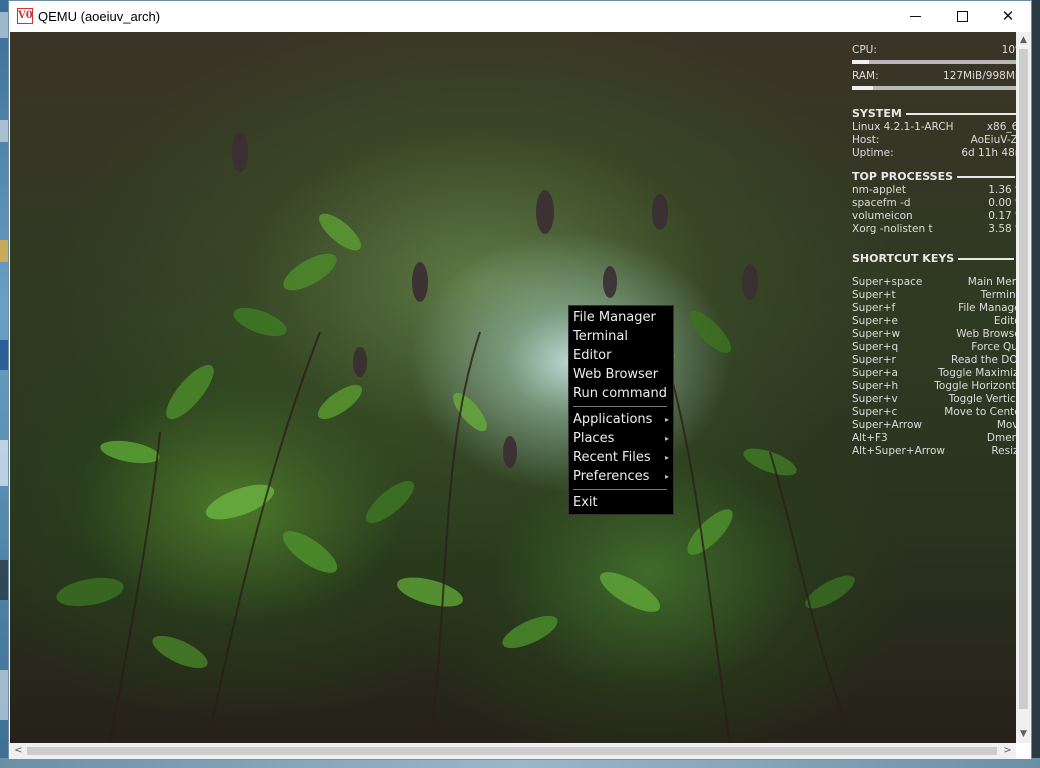 The image size is (1040, 768). I want to click on system-value: x86_64, so click(1001, 127).